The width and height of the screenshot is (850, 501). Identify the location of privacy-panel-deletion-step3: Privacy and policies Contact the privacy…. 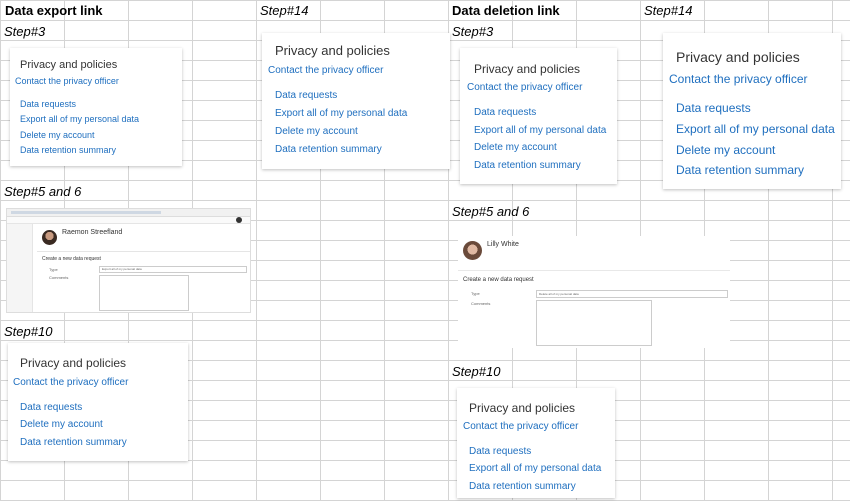
(538, 116).